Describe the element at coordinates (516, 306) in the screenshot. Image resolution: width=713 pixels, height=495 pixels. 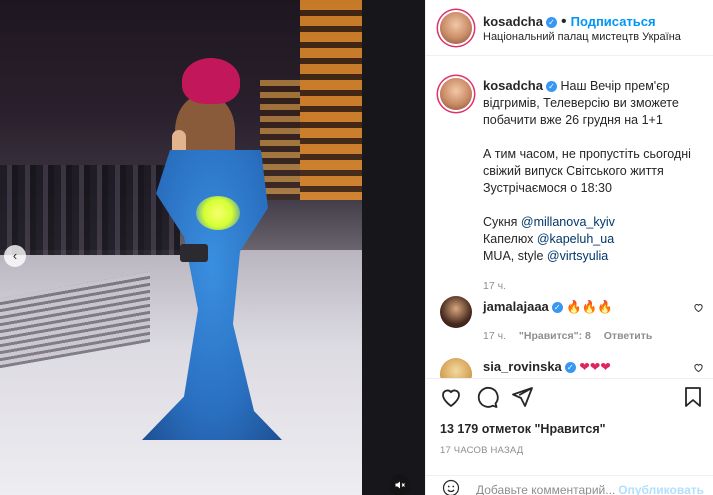
I see `comment-username: jamalajaaa` at that location.